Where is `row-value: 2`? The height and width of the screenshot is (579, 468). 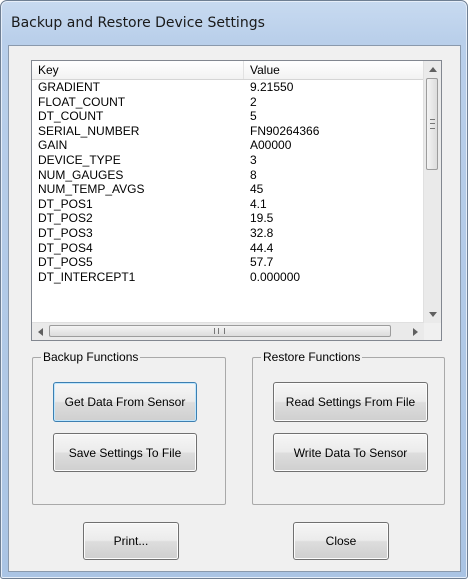
row-value: 2 is located at coordinates (253, 101).